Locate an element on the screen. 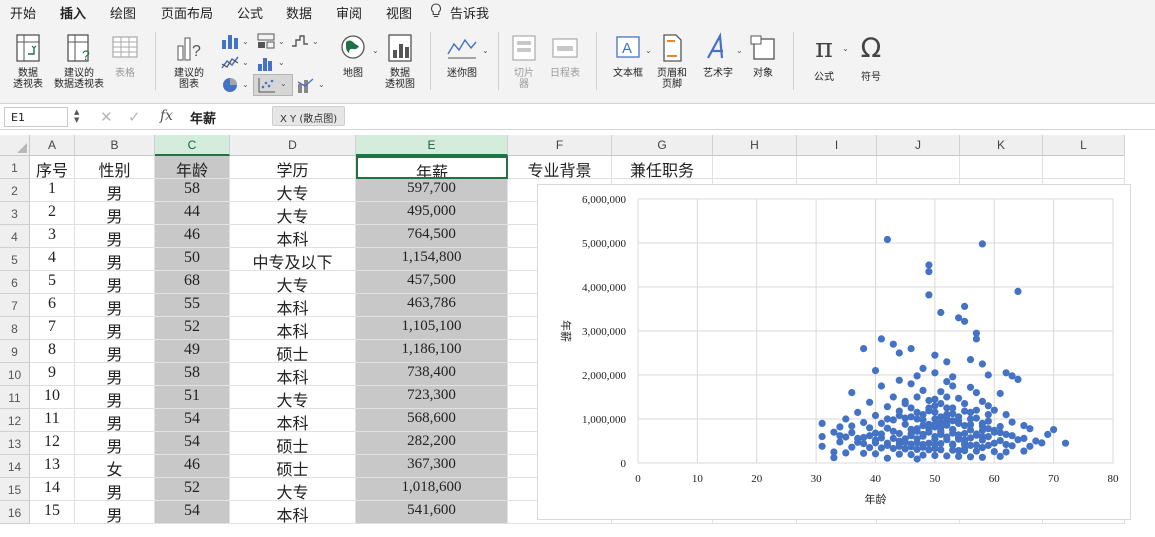 Image resolution: width=1155 pixels, height=537 pixels. row-header-11: 11 is located at coordinates (15, 397).